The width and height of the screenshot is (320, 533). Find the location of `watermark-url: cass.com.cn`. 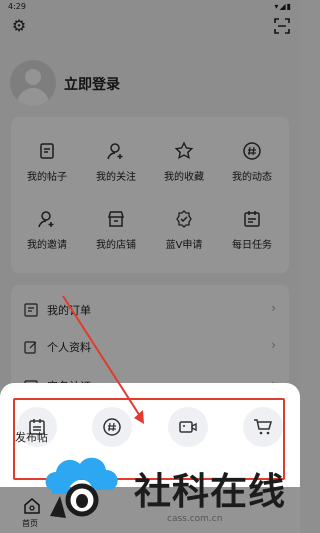

watermark-url: cass.com.cn is located at coordinates (195, 519).